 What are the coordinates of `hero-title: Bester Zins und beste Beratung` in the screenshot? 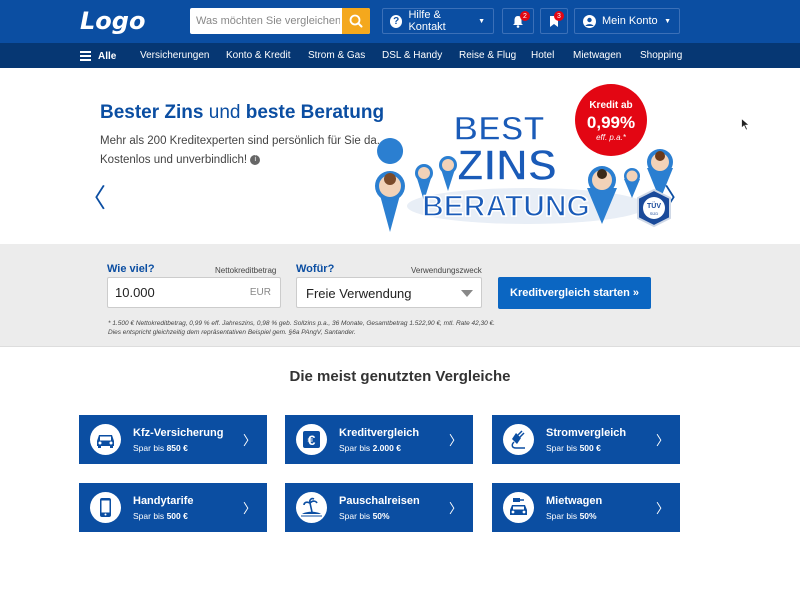 It's located at (242, 112).